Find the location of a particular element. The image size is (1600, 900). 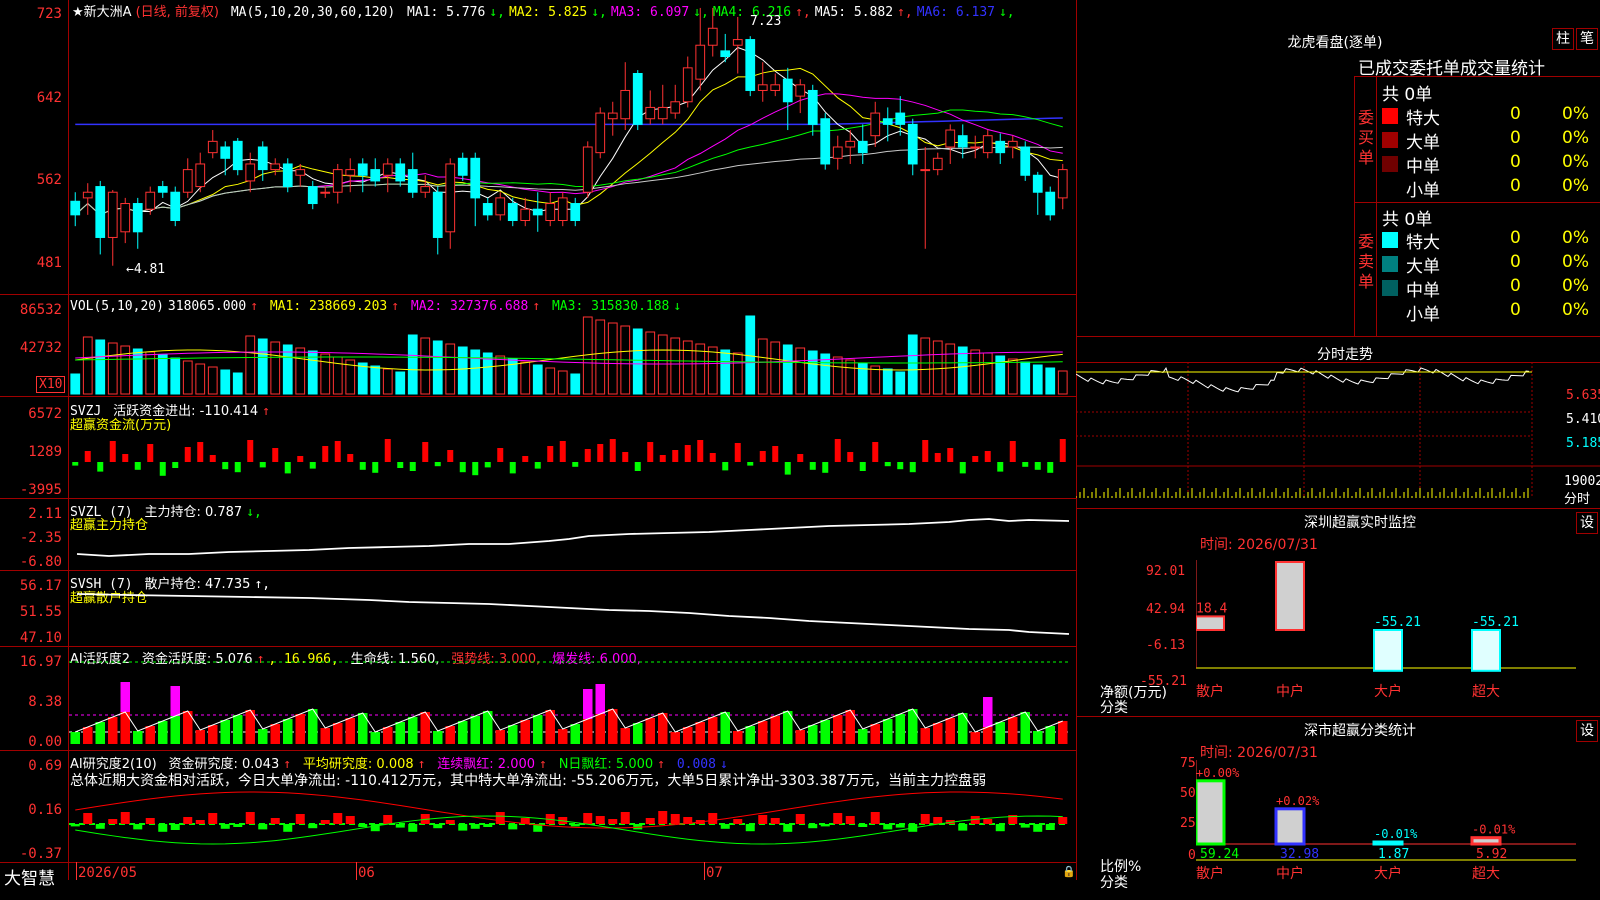

fenshi-chart is located at coordinates (1338, 431).